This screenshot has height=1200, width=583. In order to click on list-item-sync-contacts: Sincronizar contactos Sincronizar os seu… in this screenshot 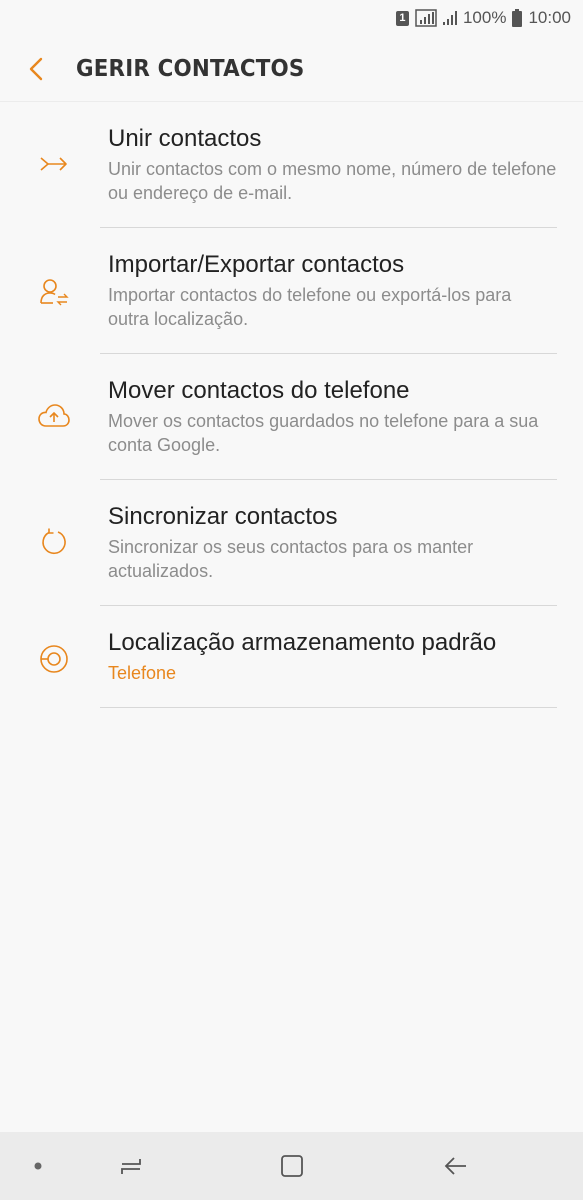, I will do `click(291, 543)`.